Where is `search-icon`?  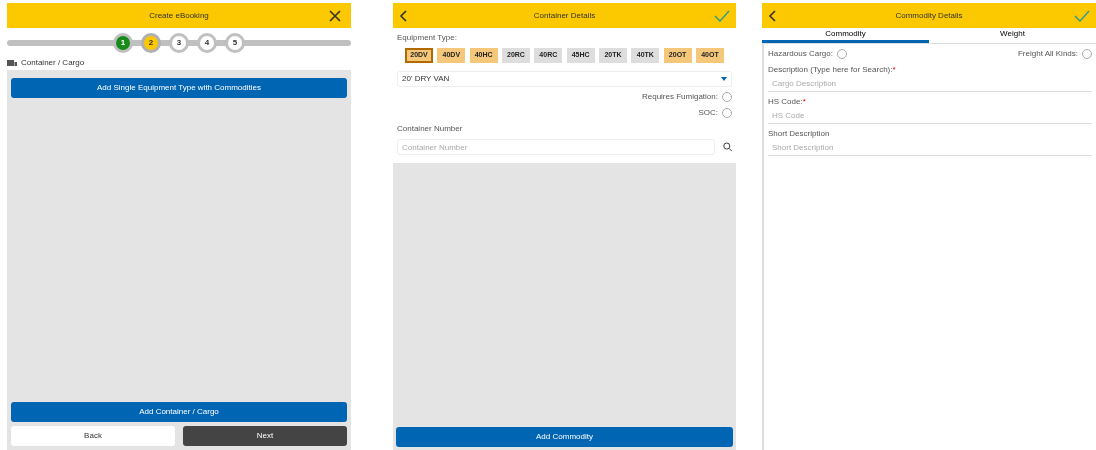
search-icon is located at coordinates (727, 147).